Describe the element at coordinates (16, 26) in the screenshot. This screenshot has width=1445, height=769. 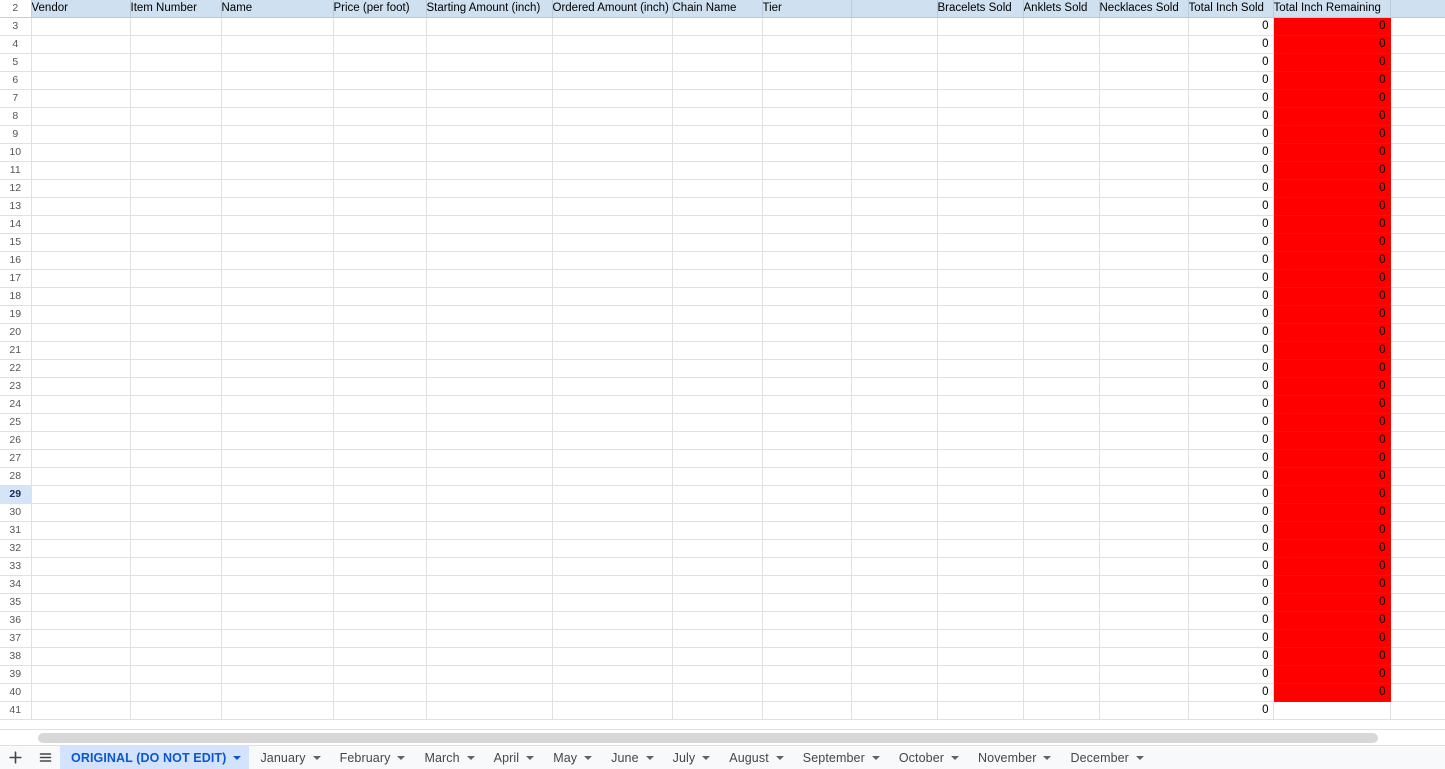
I see `row-header-3: 3` at that location.